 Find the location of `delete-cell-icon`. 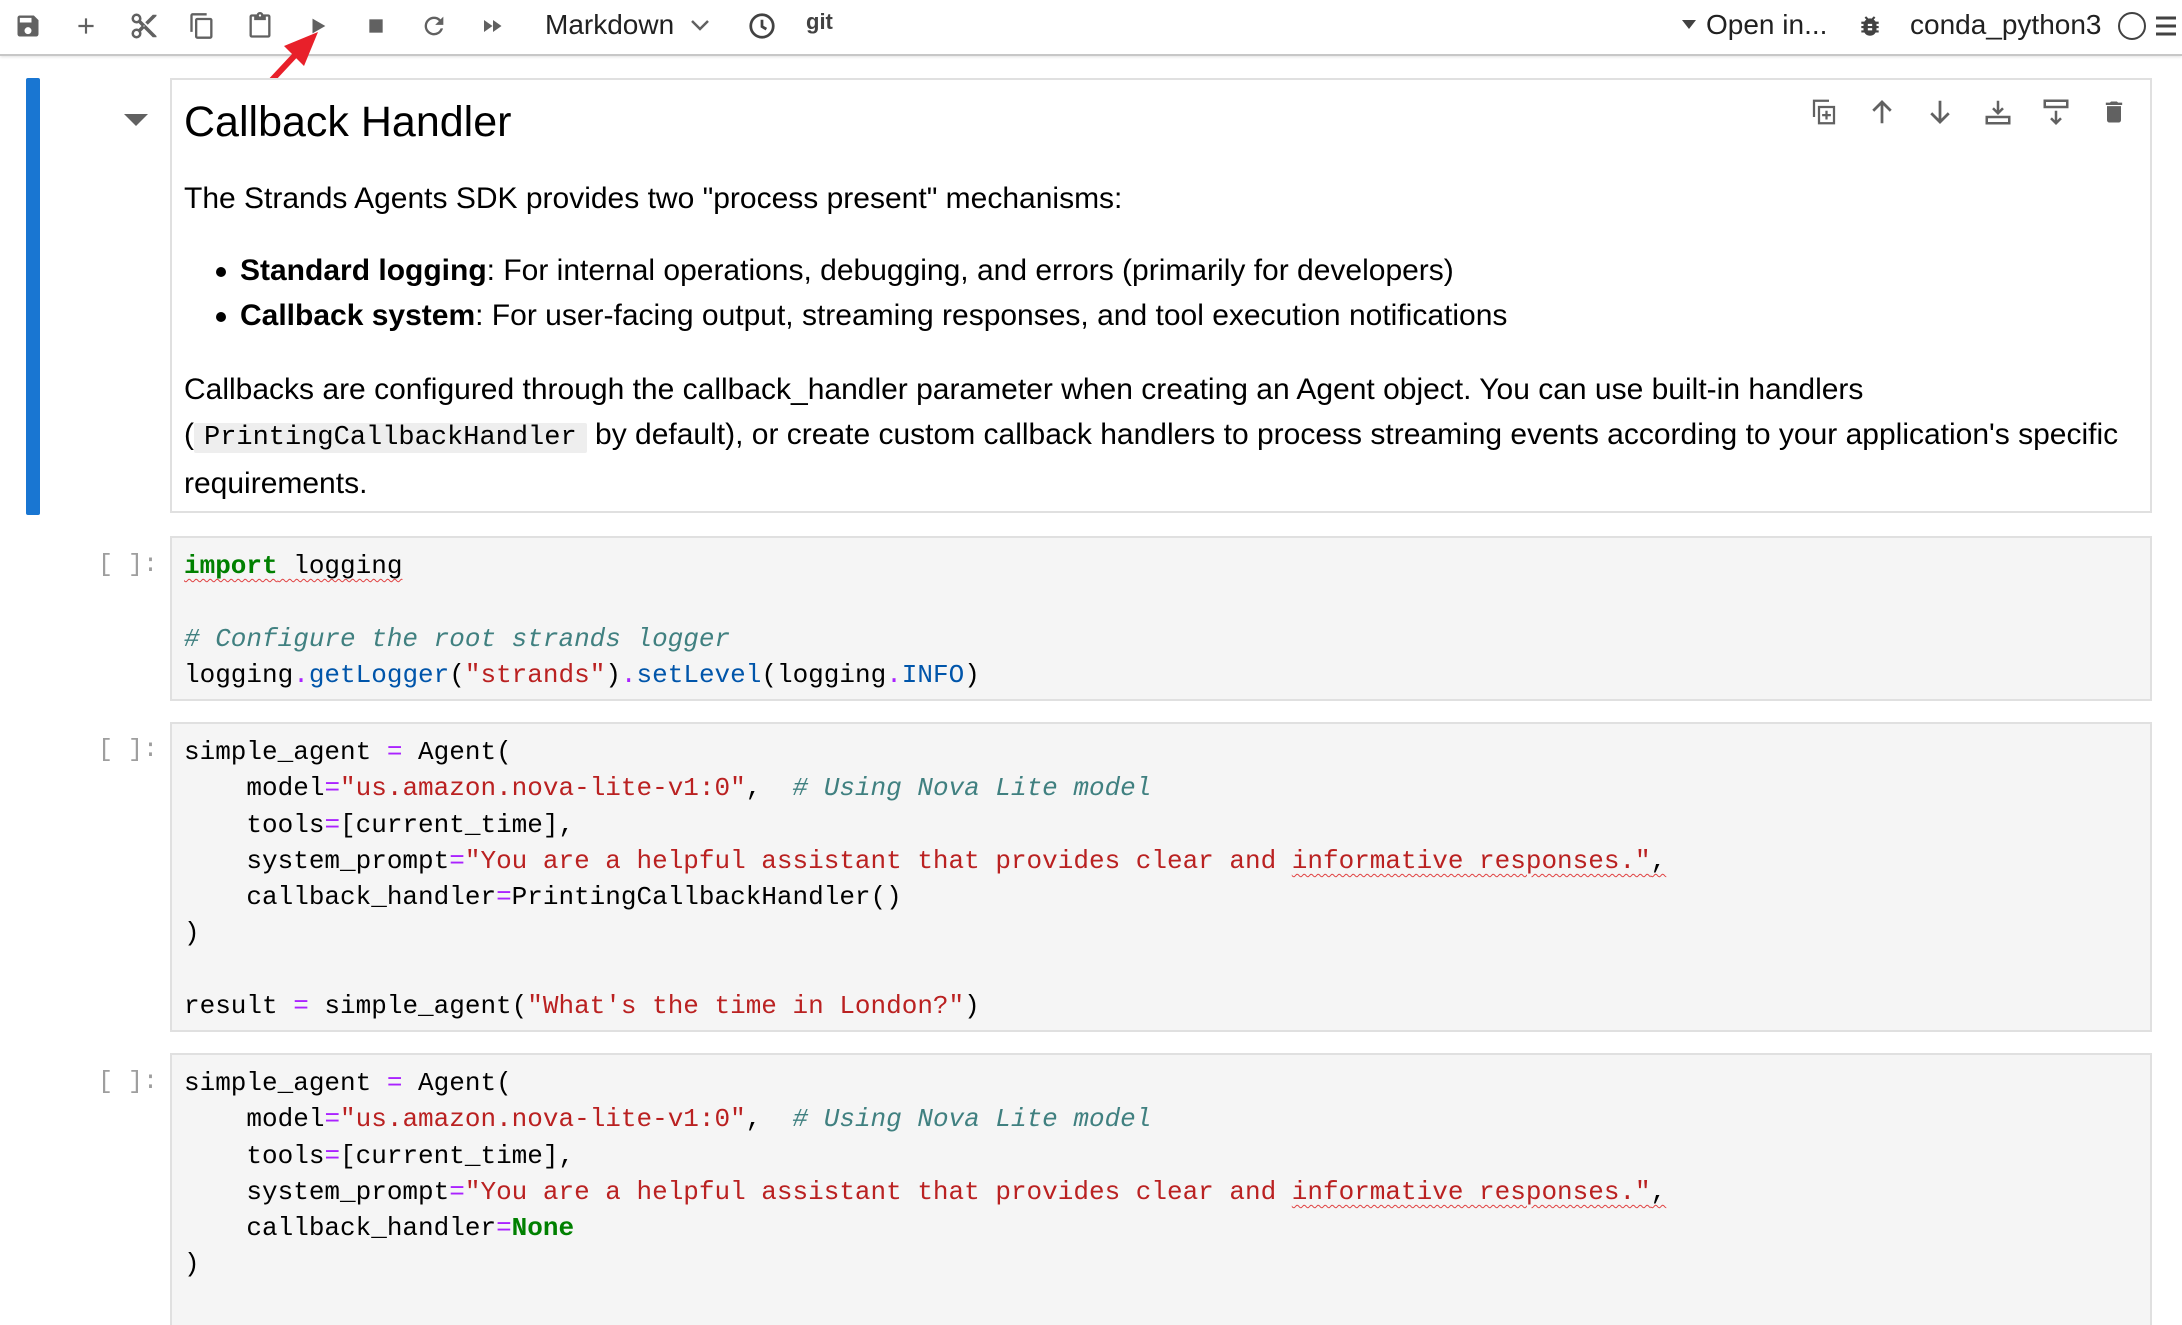

delete-cell-icon is located at coordinates (2114, 112).